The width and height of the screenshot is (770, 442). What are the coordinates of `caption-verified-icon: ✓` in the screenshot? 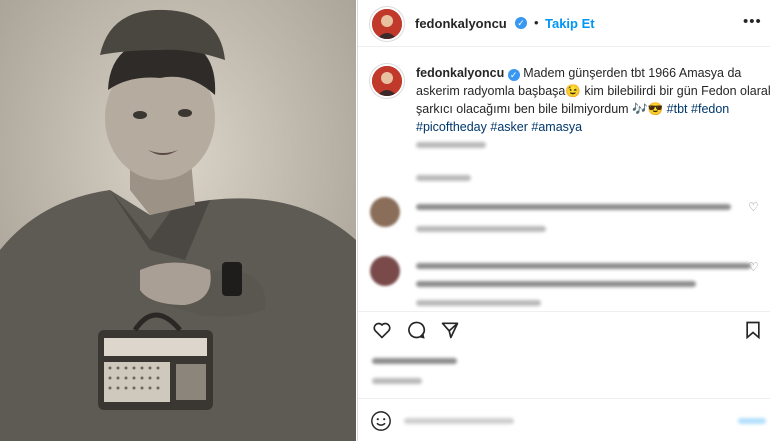 It's located at (513, 75).